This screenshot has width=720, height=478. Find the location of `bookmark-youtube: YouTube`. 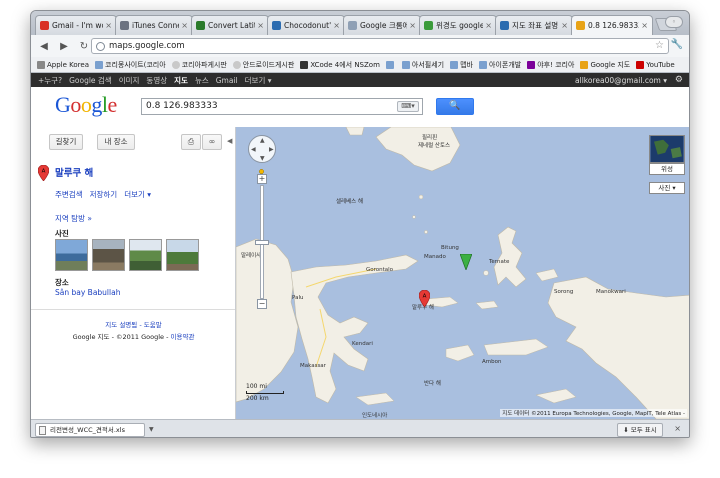

bookmark-youtube: YouTube is located at coordinates (655, 64).